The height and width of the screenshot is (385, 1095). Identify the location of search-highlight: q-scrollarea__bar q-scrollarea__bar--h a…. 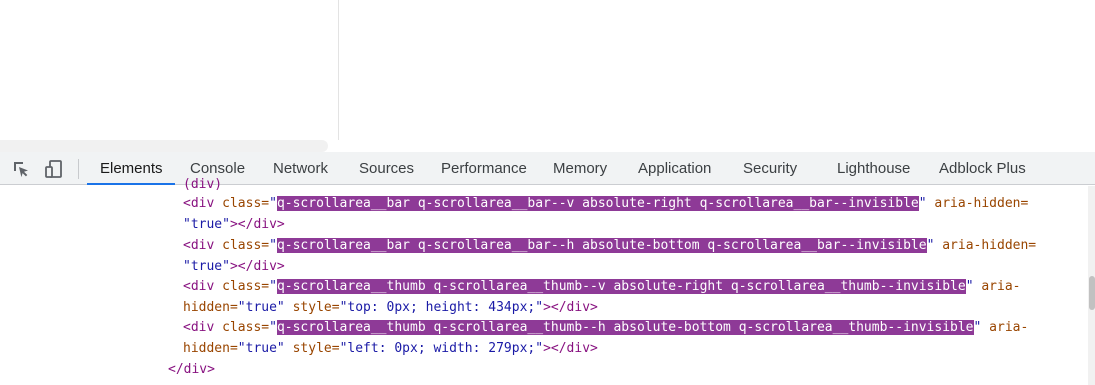
(601, 245).